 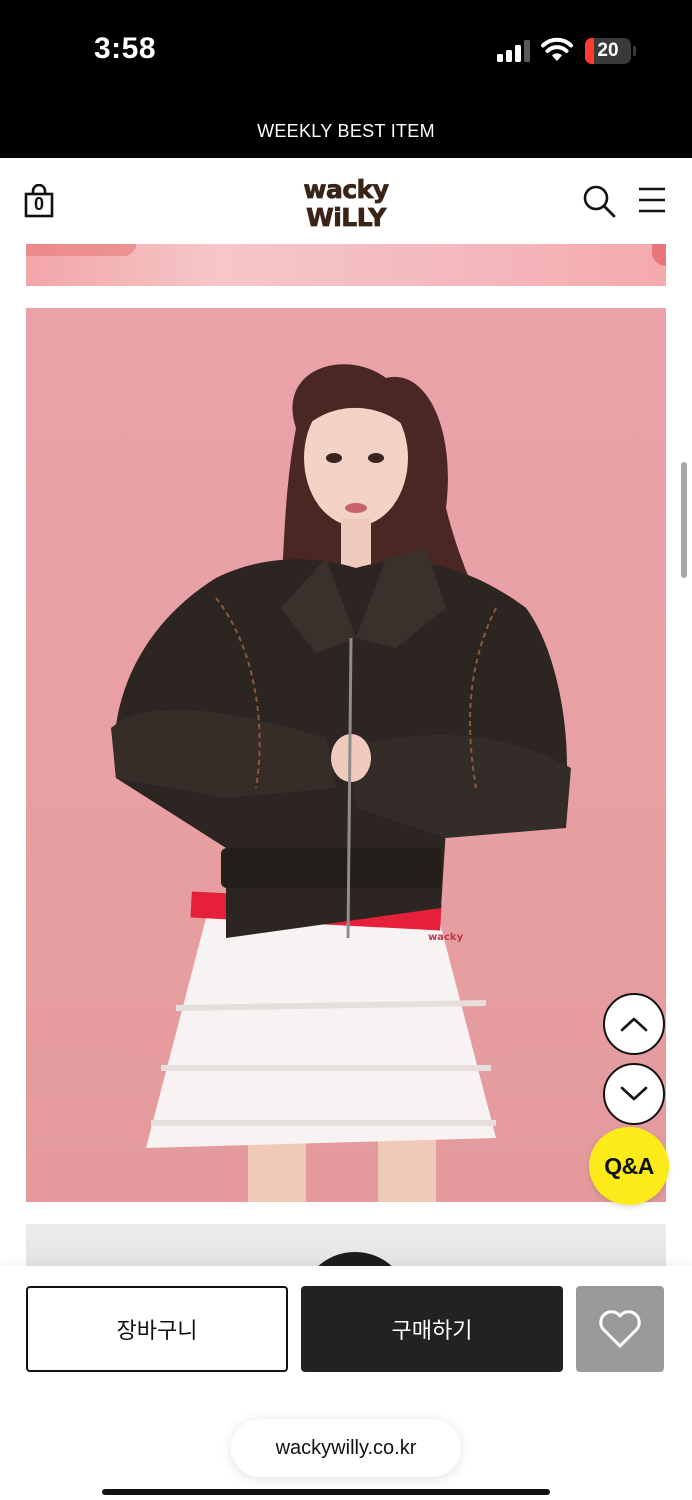 What do you see at coordinates (557, 49) in the screenshot?
I see `wifi-icon` at bounding box center [557, 49].